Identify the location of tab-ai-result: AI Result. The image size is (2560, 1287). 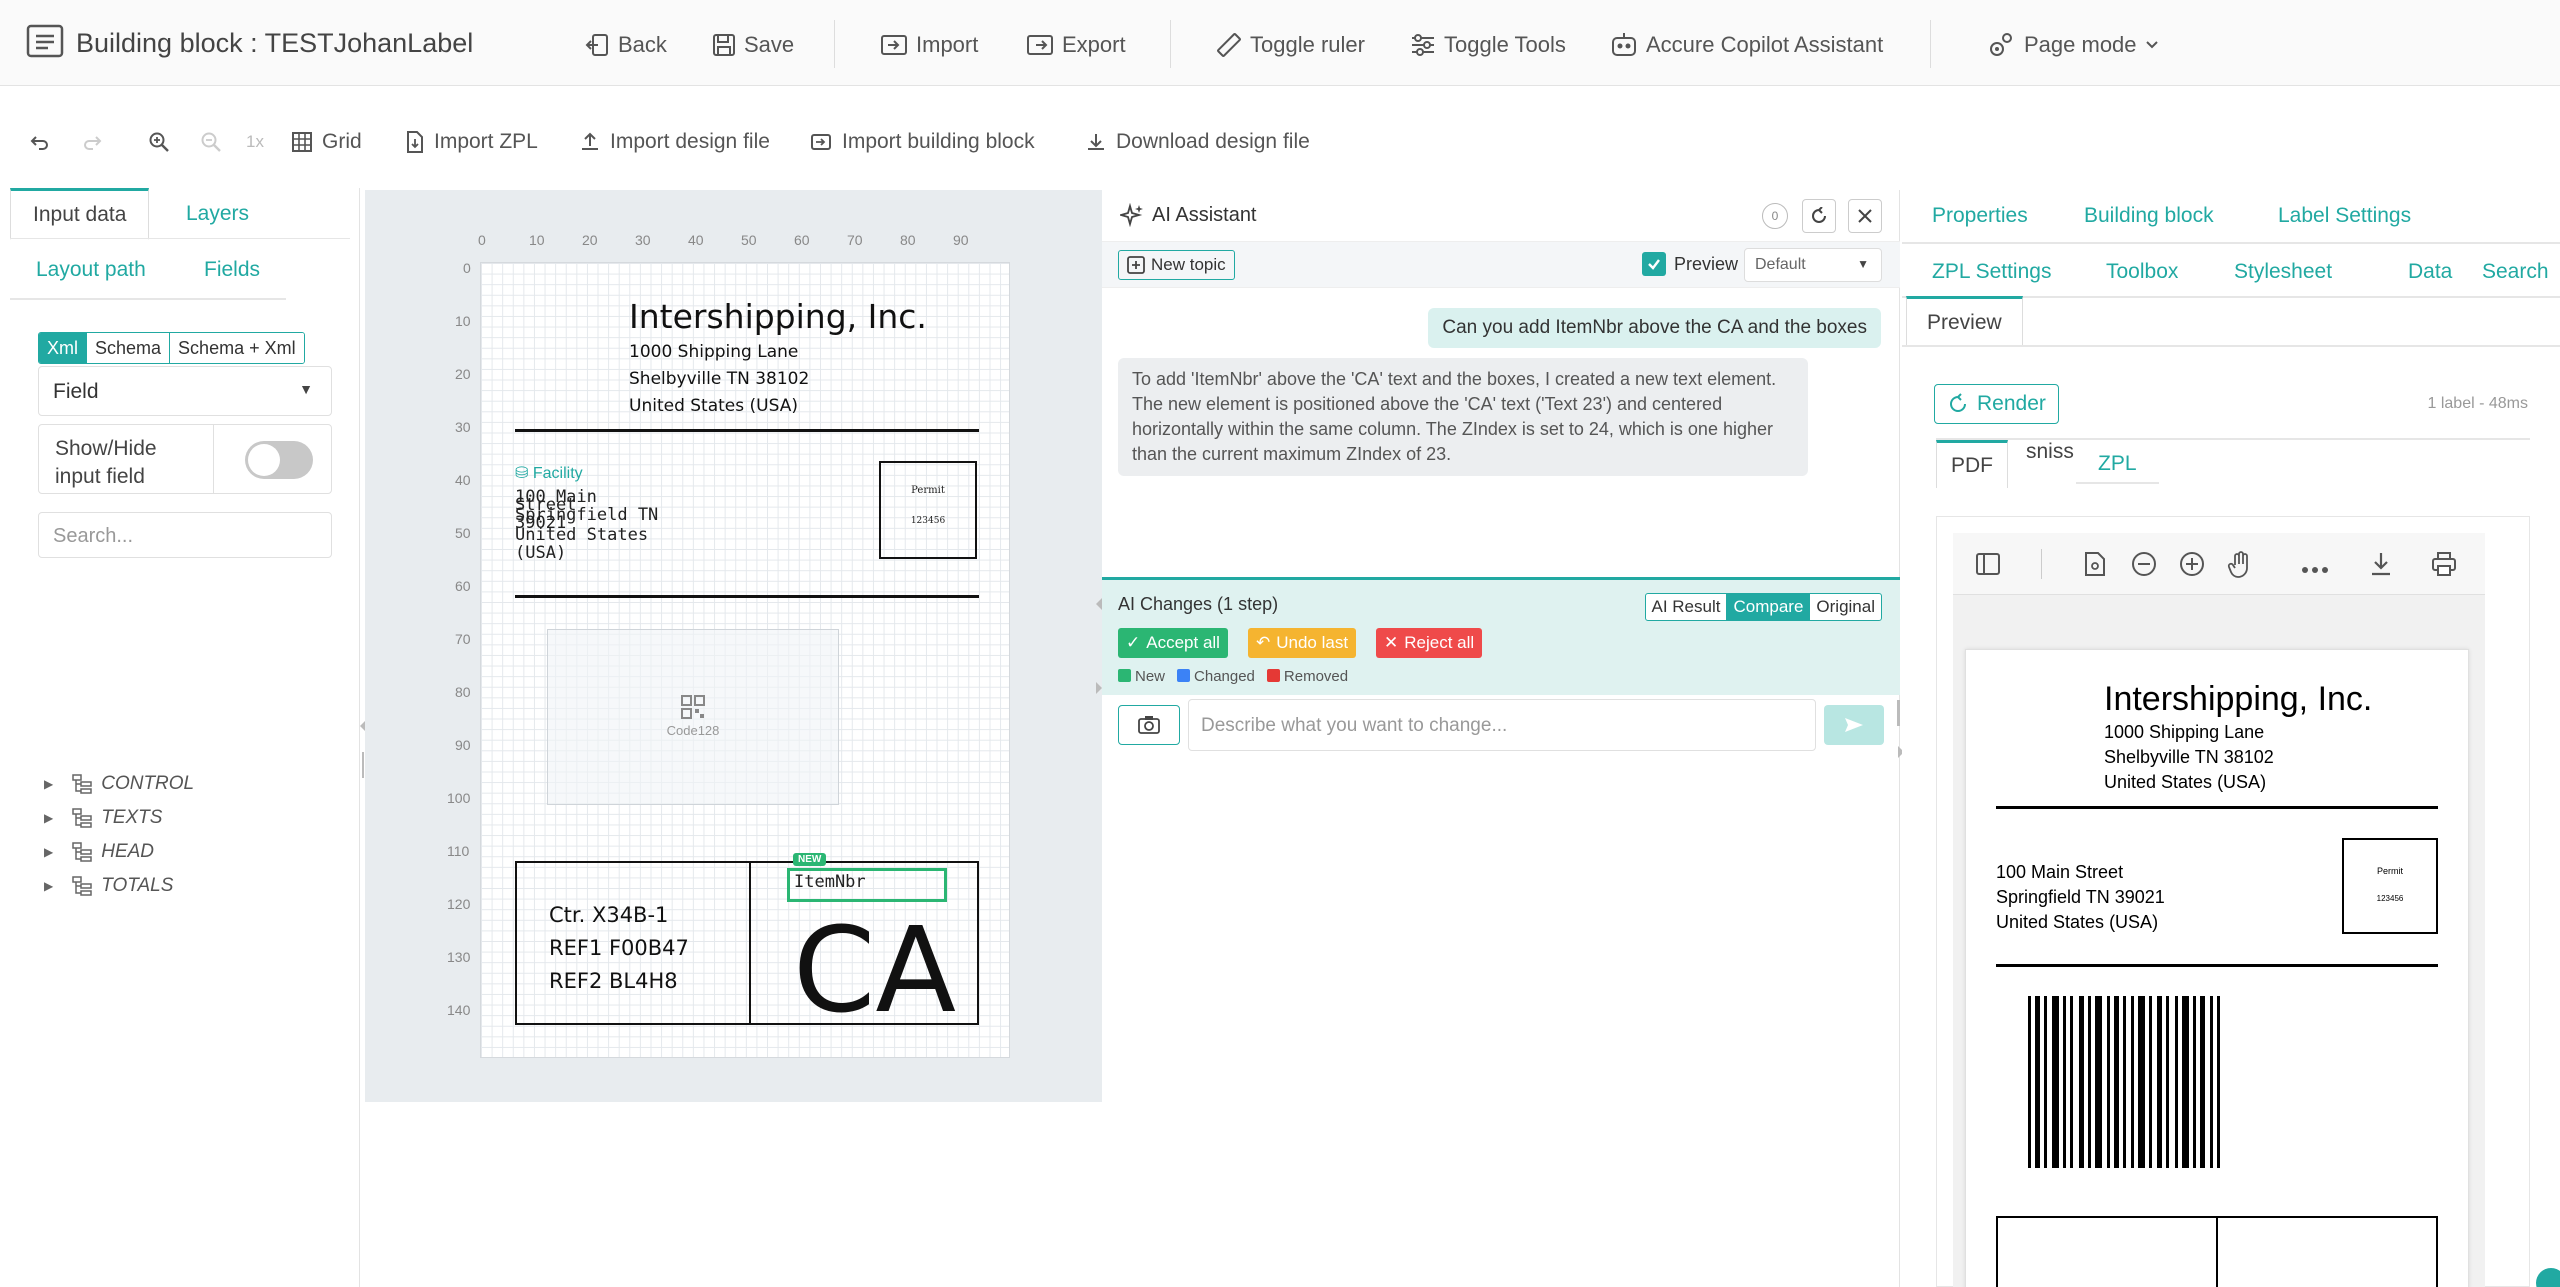
(1687, 607).